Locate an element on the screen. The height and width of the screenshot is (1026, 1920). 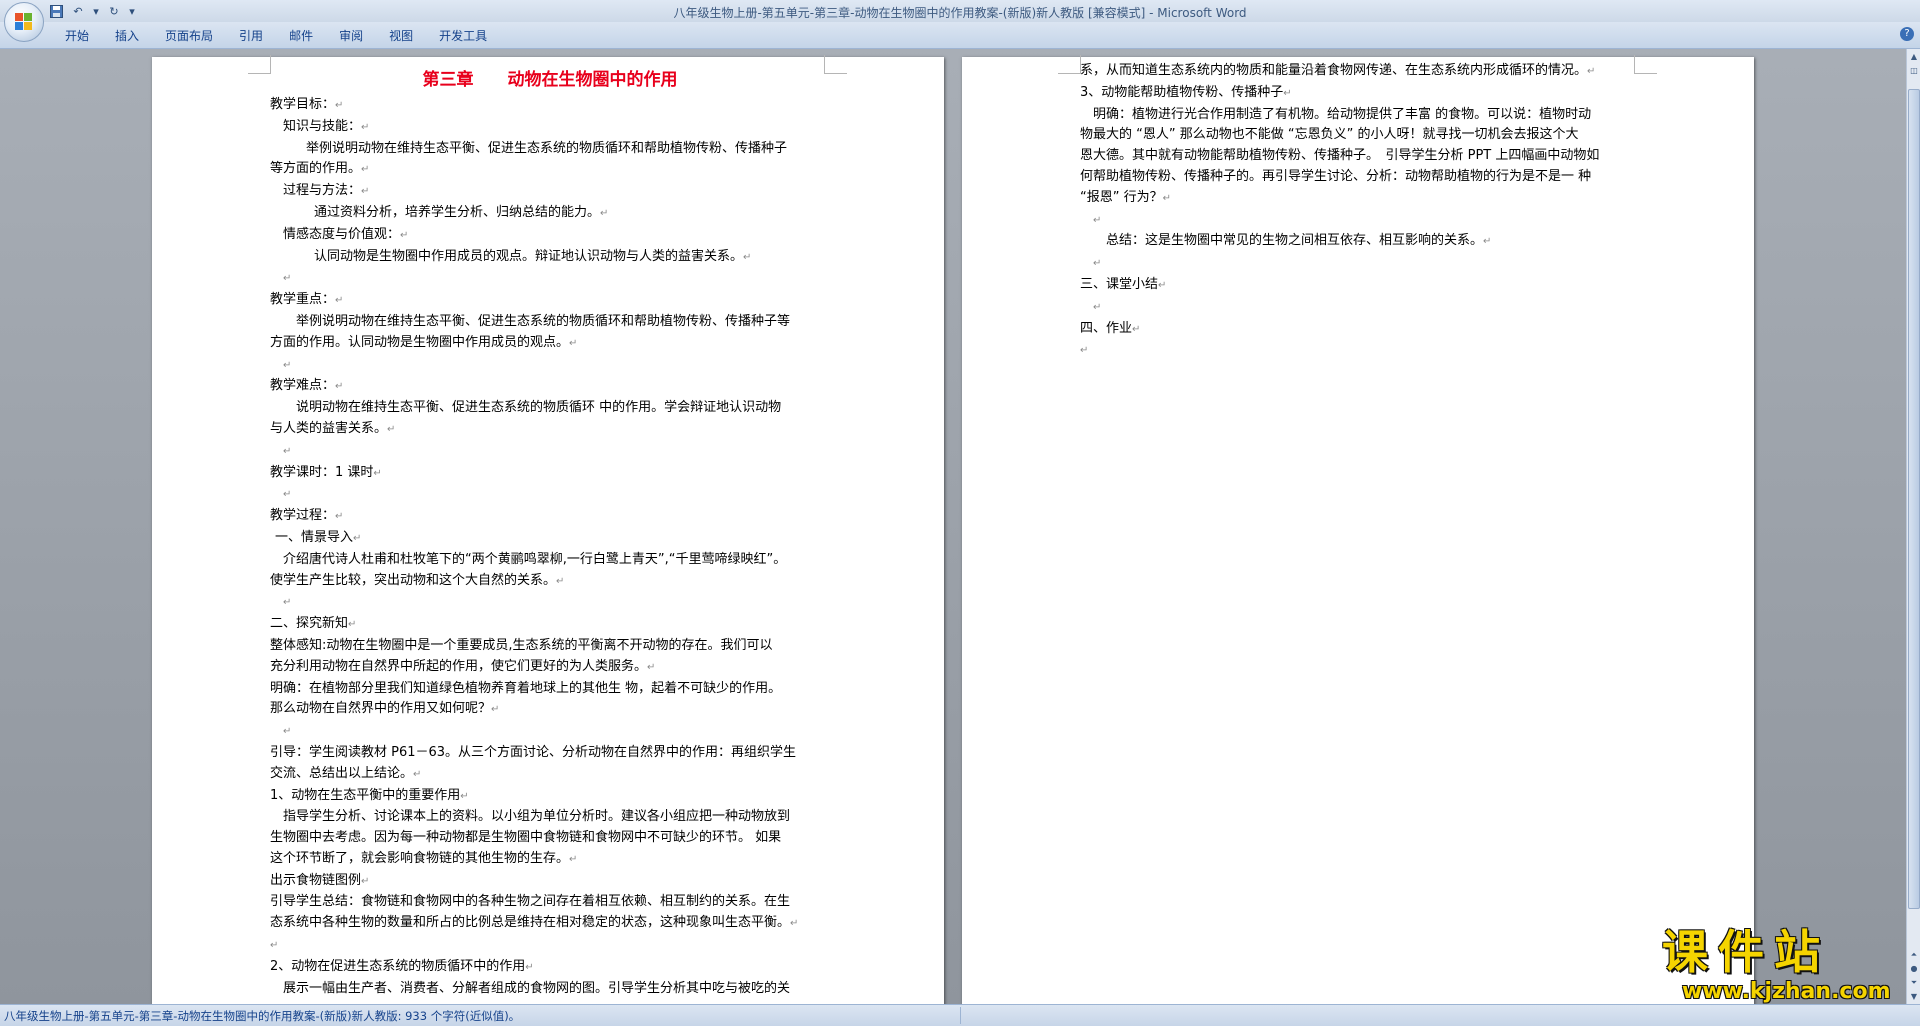
text-line: 那么动物在自然界中的作用又如何呢？↵ is located at coordinates (385, 709).